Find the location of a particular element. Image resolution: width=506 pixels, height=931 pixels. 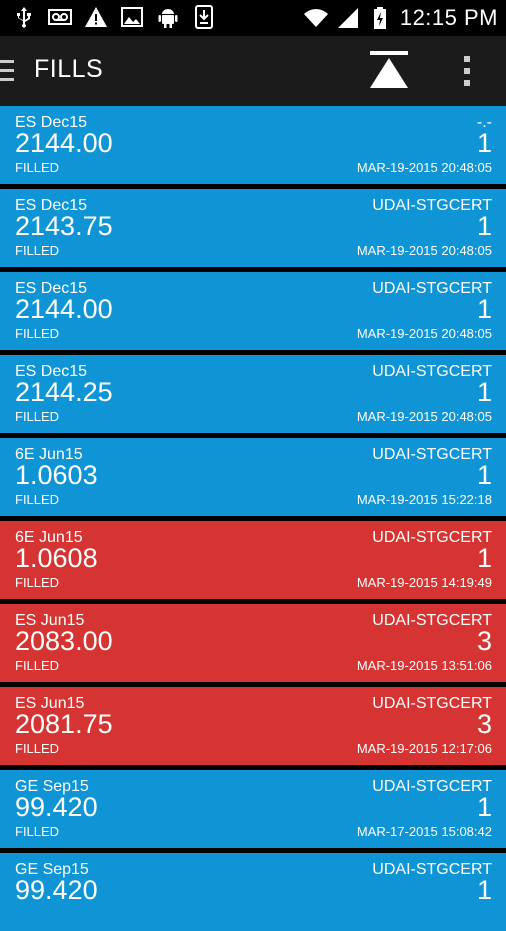

fill-price: 1.0608 is located at coordinates (56, 558).